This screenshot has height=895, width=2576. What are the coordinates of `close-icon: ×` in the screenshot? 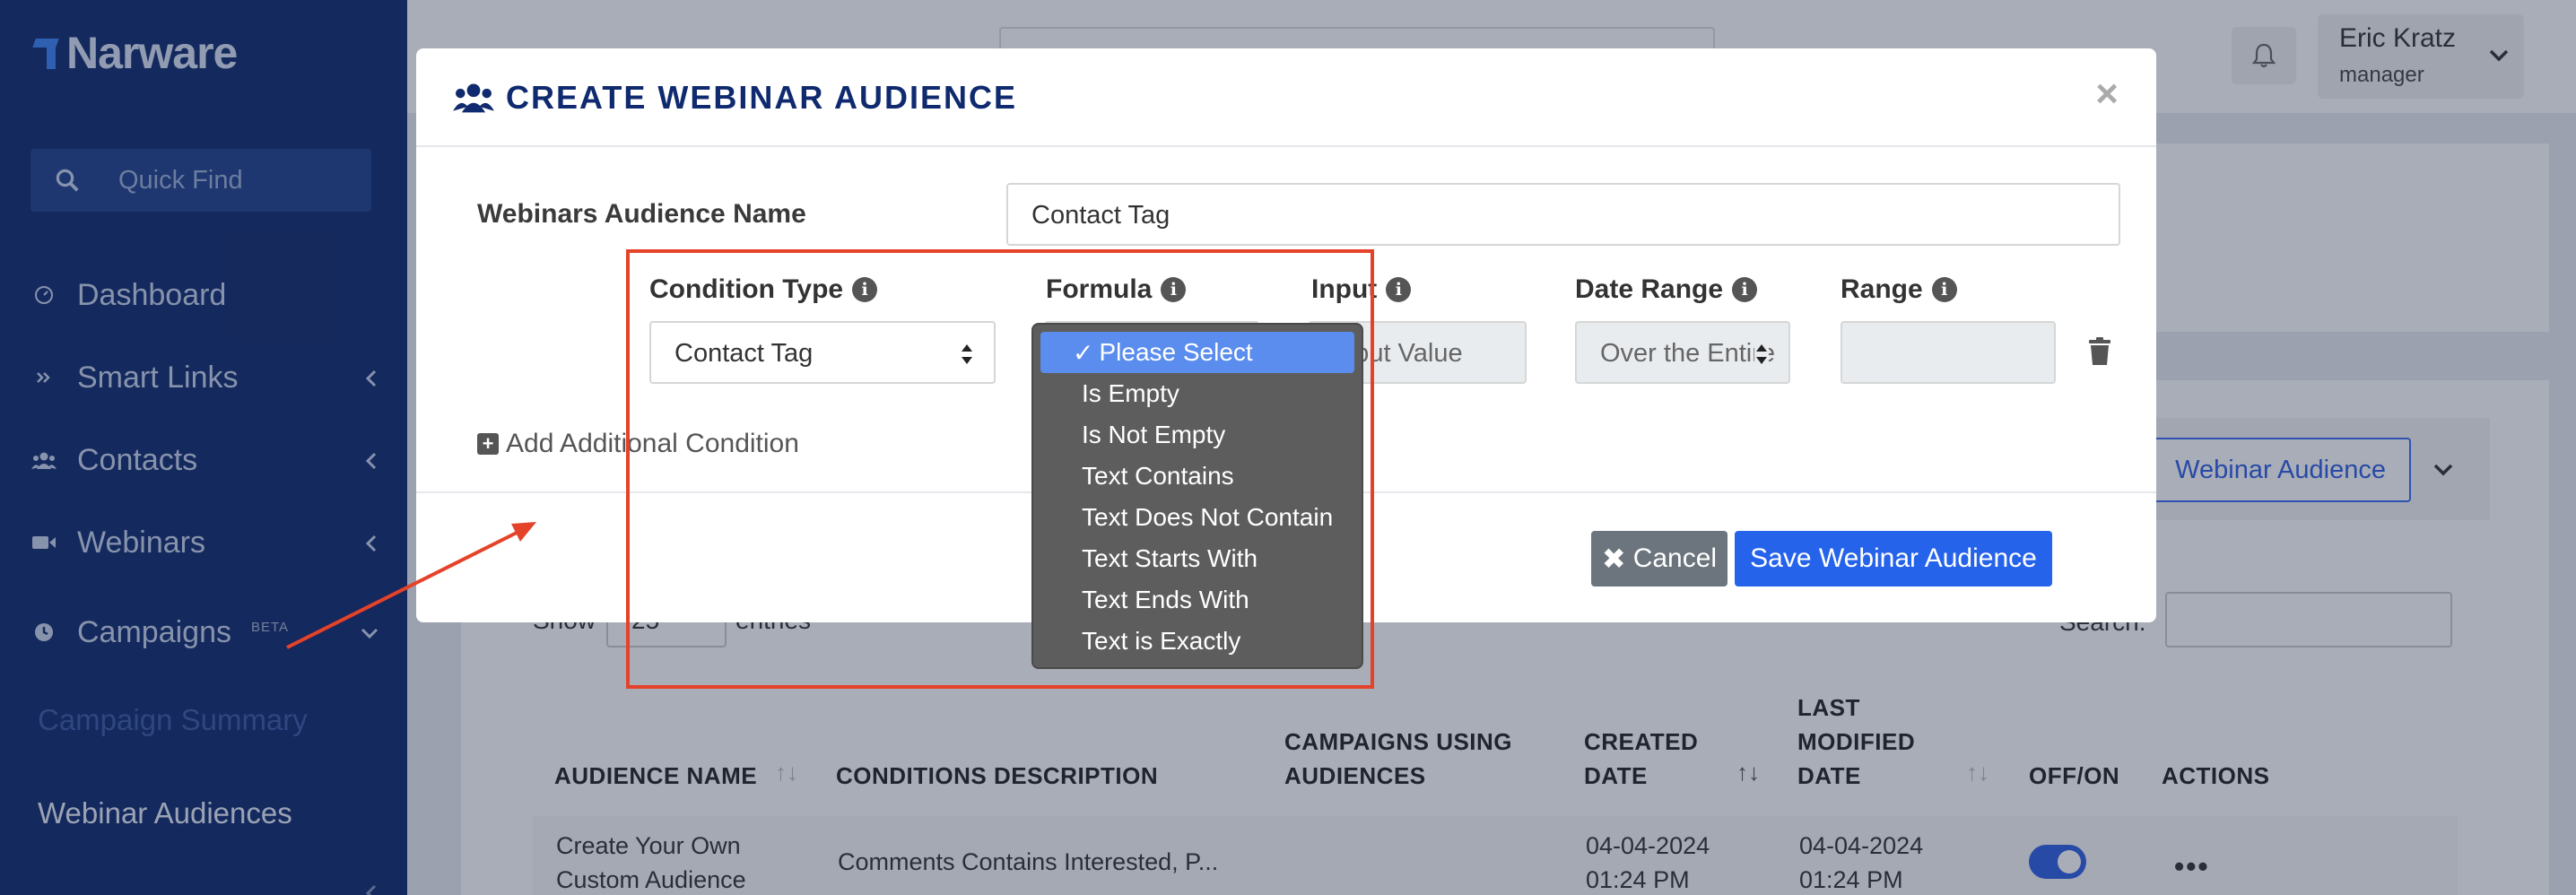 It's located at (2107, 94).